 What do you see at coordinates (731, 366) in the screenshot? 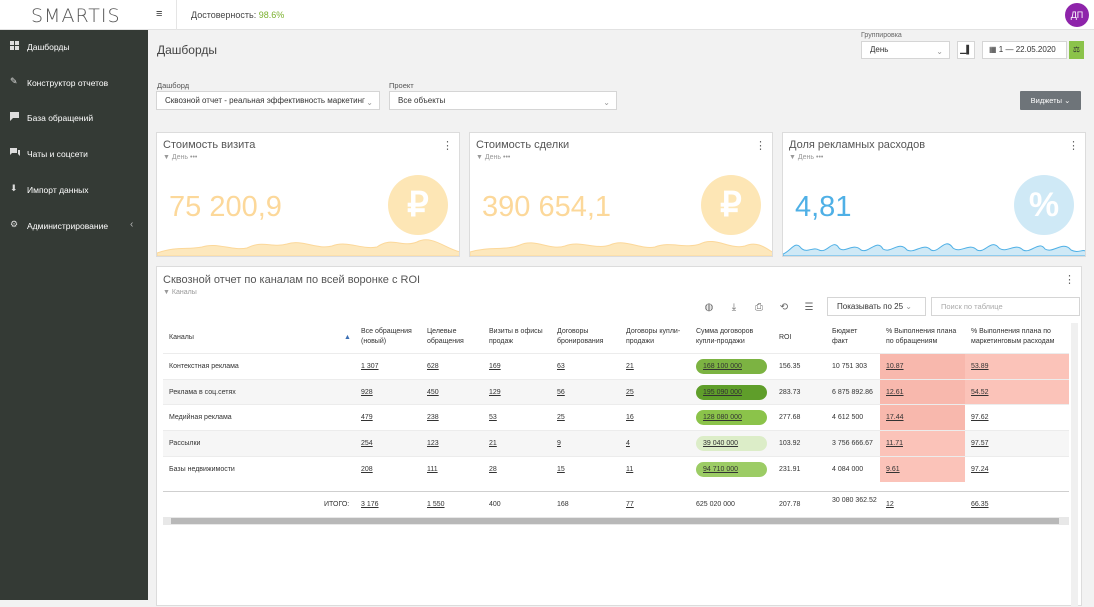
I see `sum-pill: 168 100 000` at bounding box center [731, 366].